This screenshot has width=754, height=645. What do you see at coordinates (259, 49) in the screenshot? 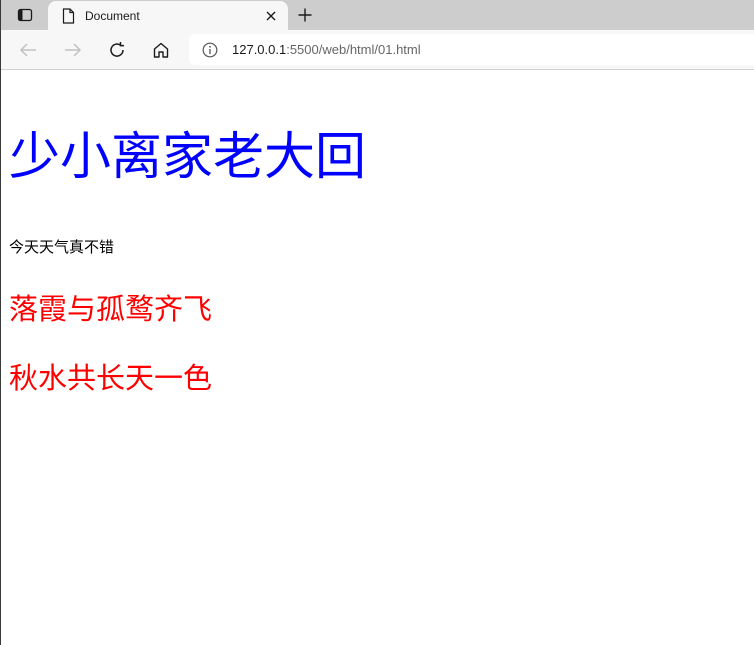
I see `url-host: 127.0.0.1` at bounding box center [259, 49].